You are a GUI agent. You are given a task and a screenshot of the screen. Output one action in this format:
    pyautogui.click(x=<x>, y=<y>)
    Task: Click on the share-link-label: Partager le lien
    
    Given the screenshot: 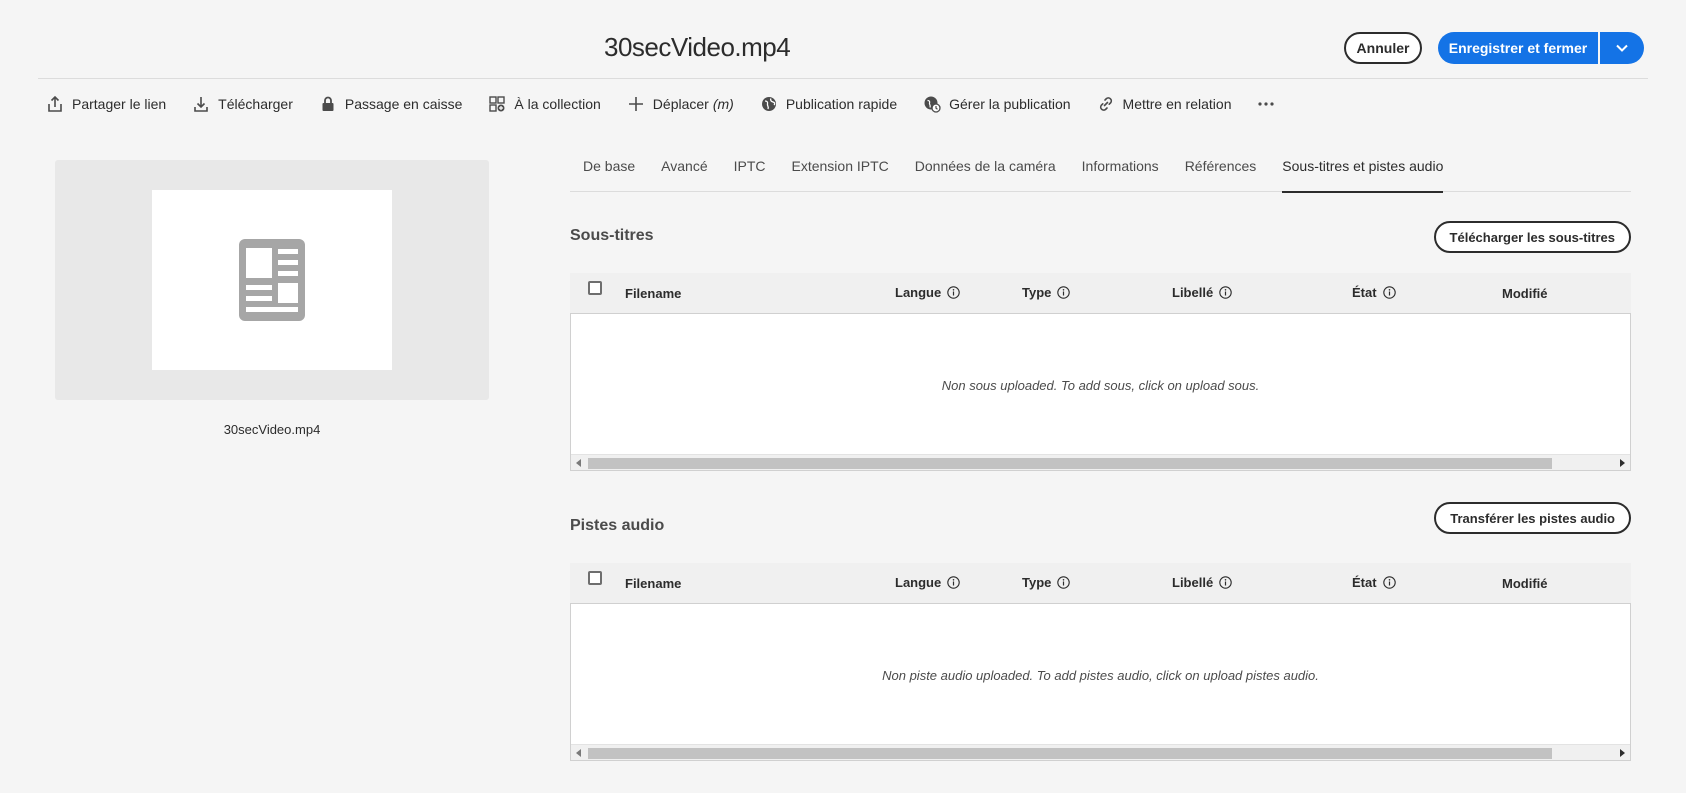 What is the action you would take?
    pyautogui.click(x=119, y=104)
    